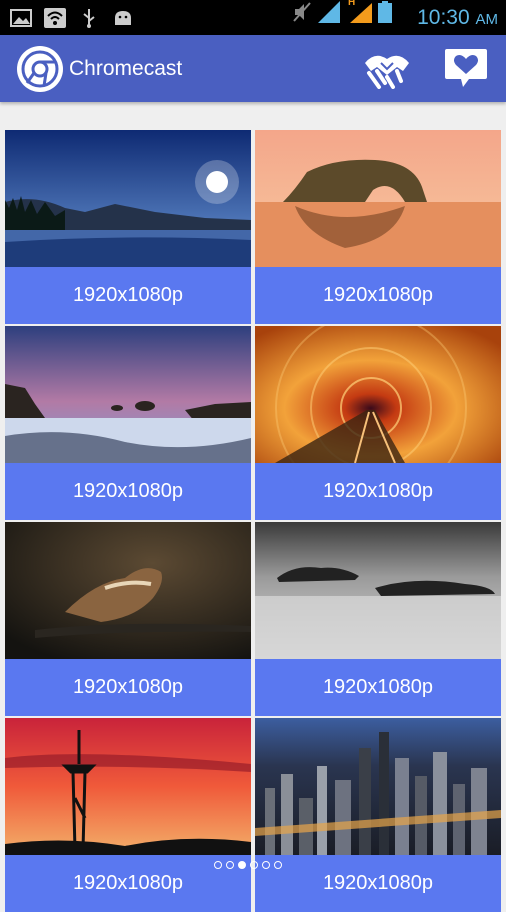 The height and width of the screenshot is (912, 506). I want to click on wallpaper-card-sparrow: 1920x1080p, so click(128, 619).